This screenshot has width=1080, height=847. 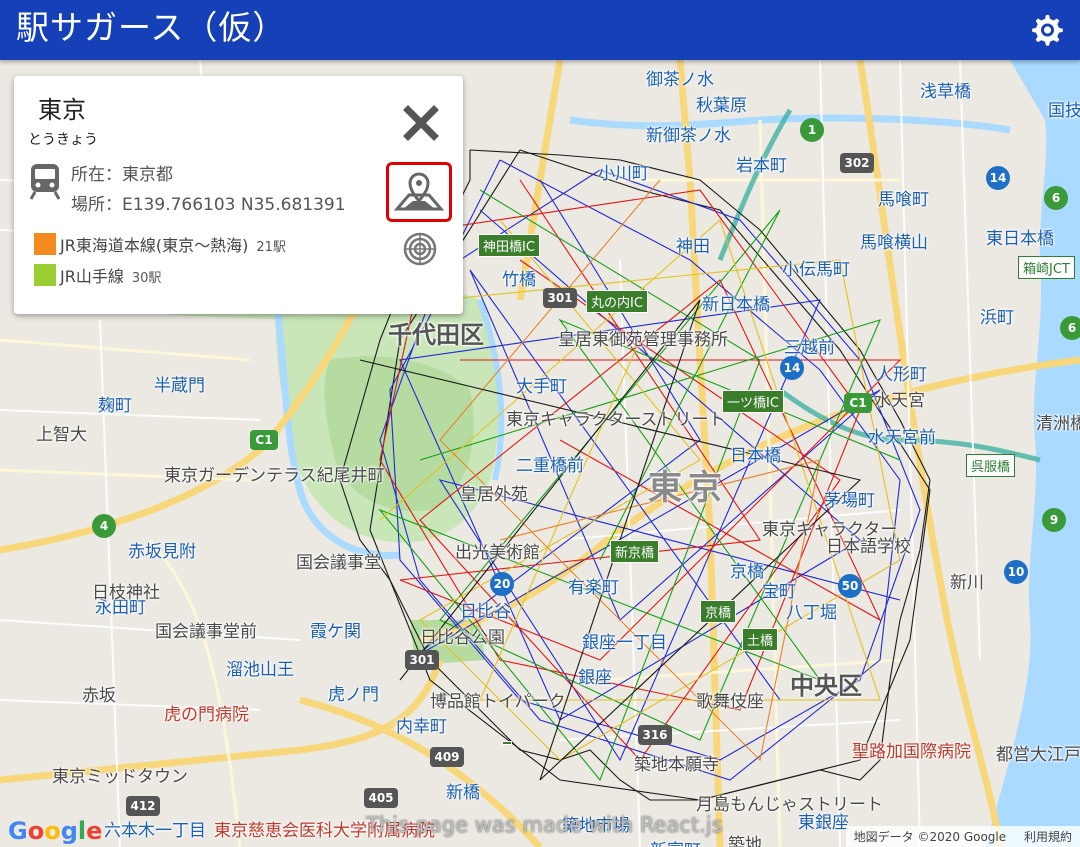 What do you see at coordinates (97, 275) in the screenshot?
I see `line-item-yamanote: JR山手線 30駅` at bounding box center [97, 275].